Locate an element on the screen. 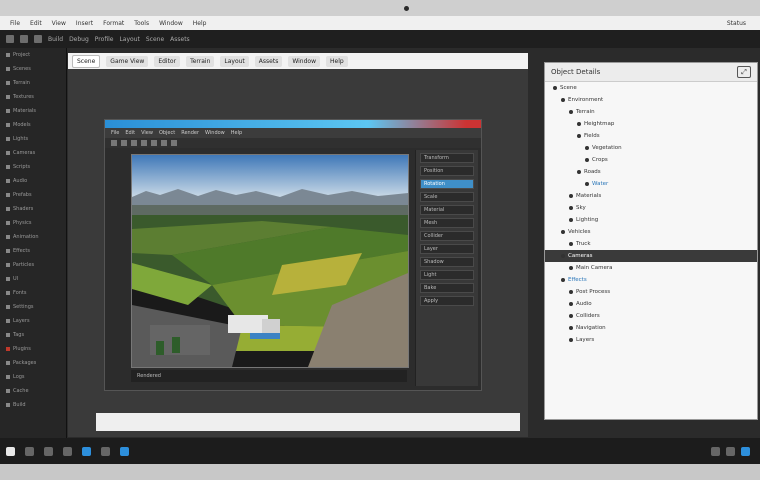 The image size is (760, 480). left-item: Cameras is located at coordinates (33, 153).